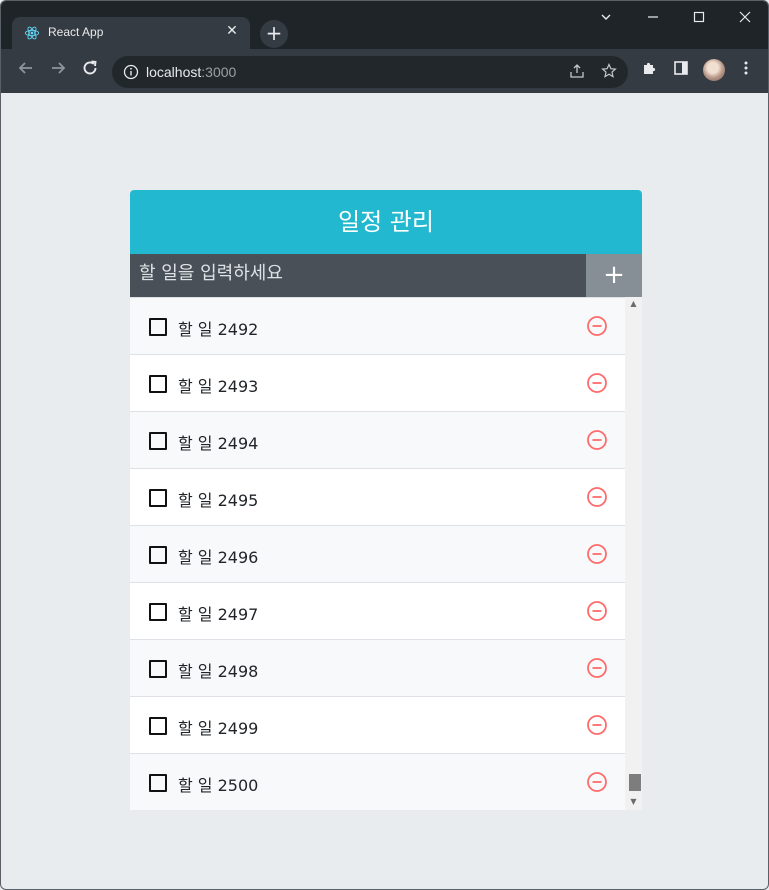 The image size is (769, 890). I want to click on todo-item: 할 일 2494, so click(377, 439).